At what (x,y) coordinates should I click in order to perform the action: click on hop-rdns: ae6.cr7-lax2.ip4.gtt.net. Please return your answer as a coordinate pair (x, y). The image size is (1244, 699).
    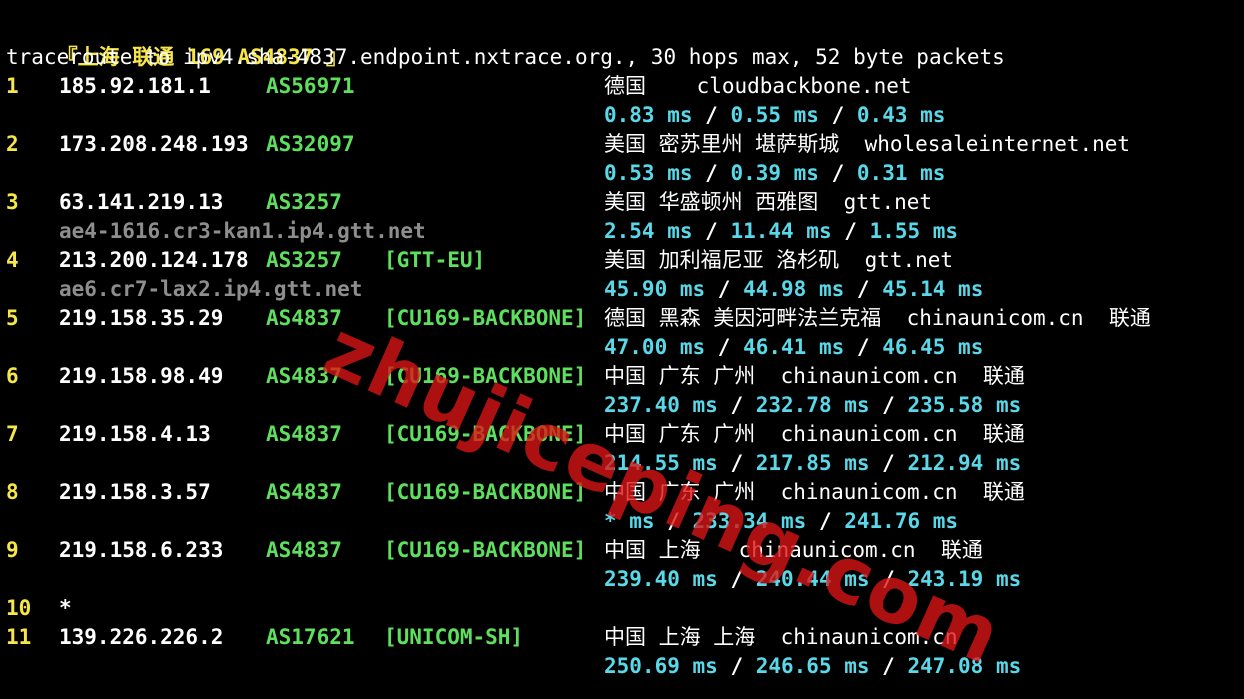
    Looking at the image, I should click on (211, 289).